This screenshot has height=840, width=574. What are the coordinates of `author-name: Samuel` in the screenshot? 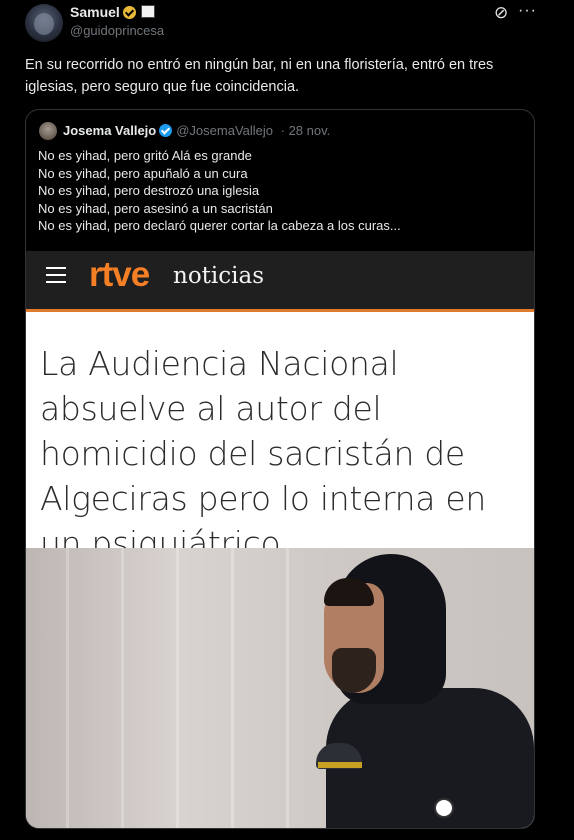 It's located at (112, 12).